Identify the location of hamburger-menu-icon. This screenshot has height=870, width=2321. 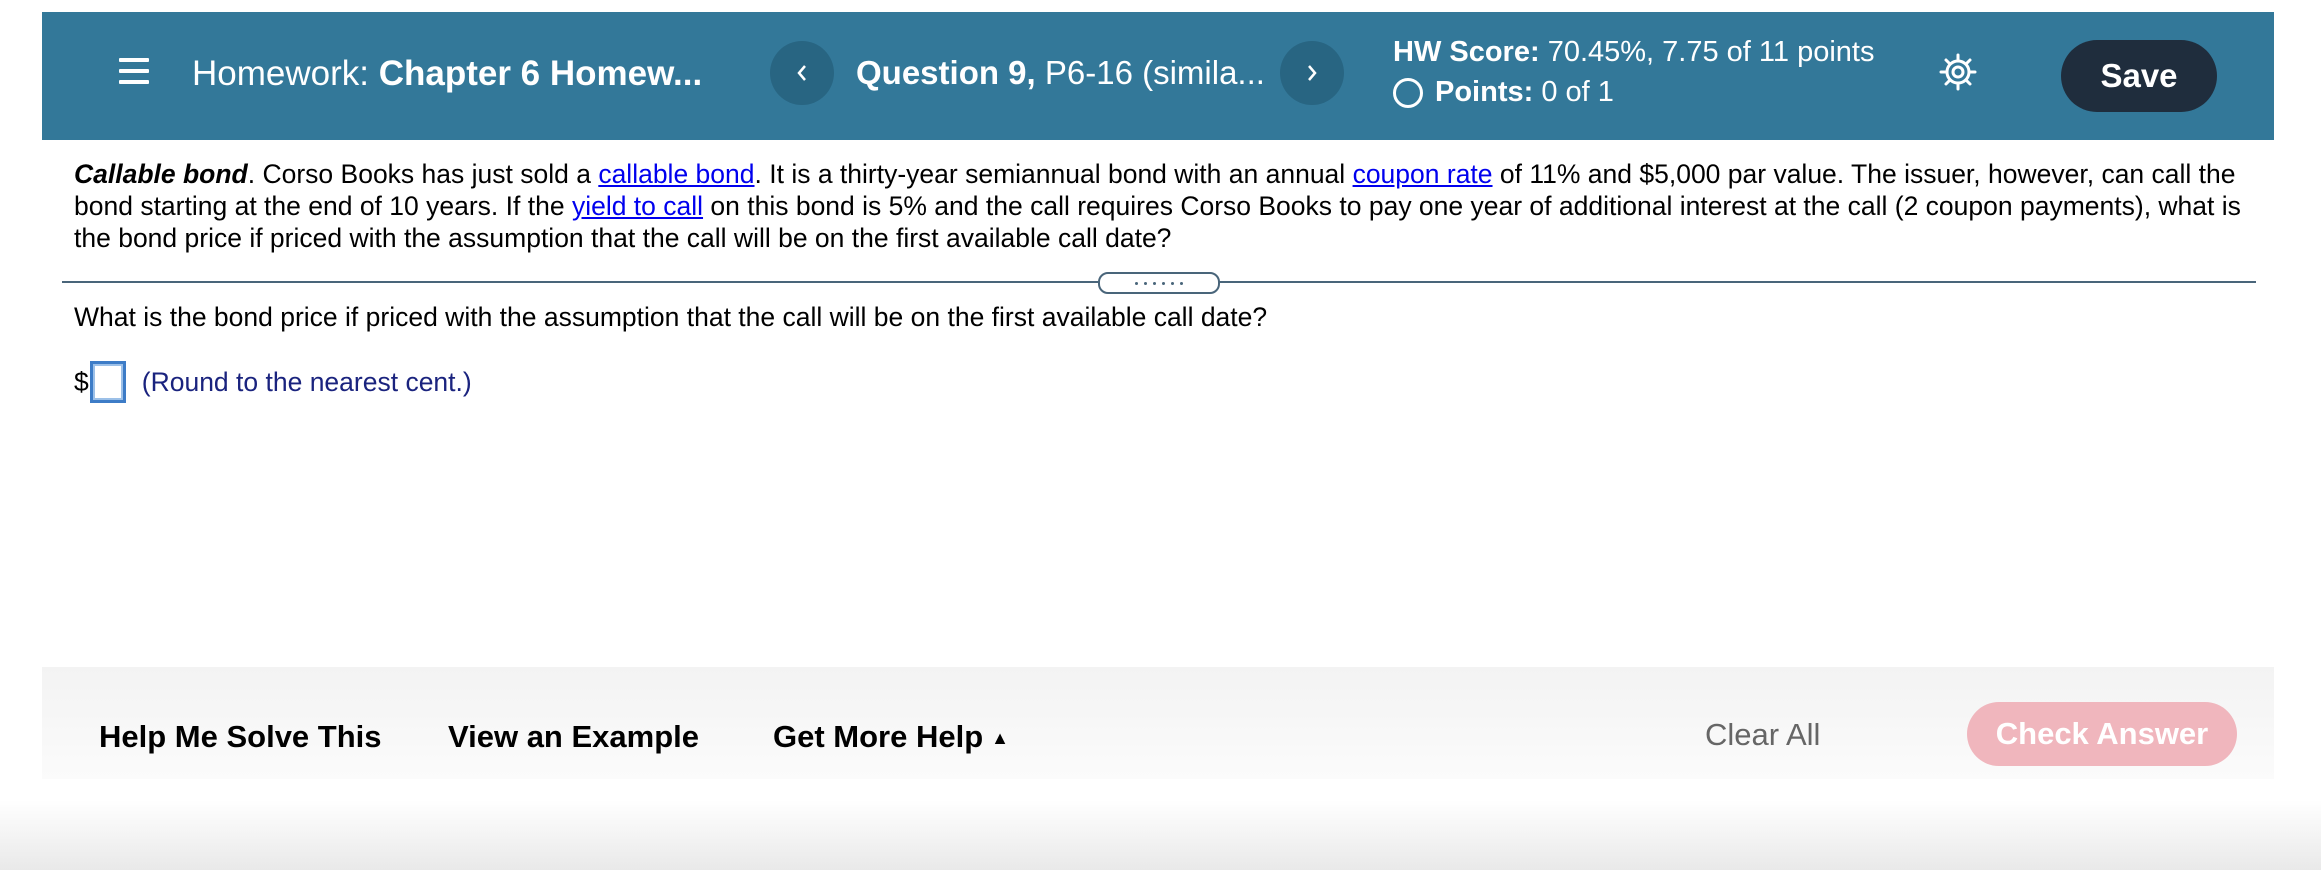
(134, 71).